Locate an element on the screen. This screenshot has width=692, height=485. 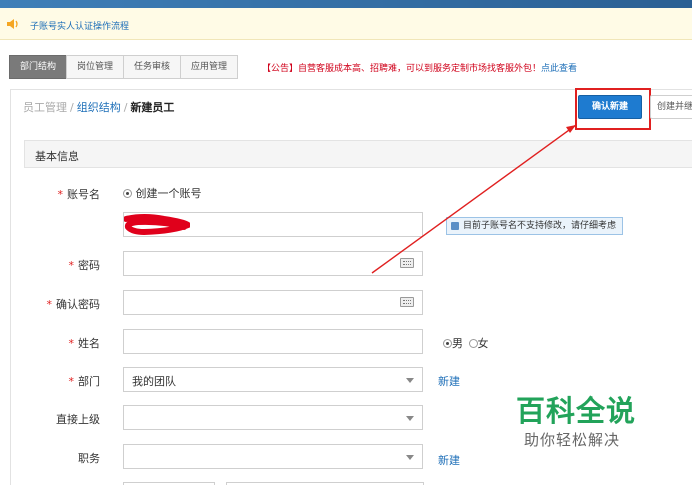
gender-male-label: 男 is located at coordinates (457, 343).